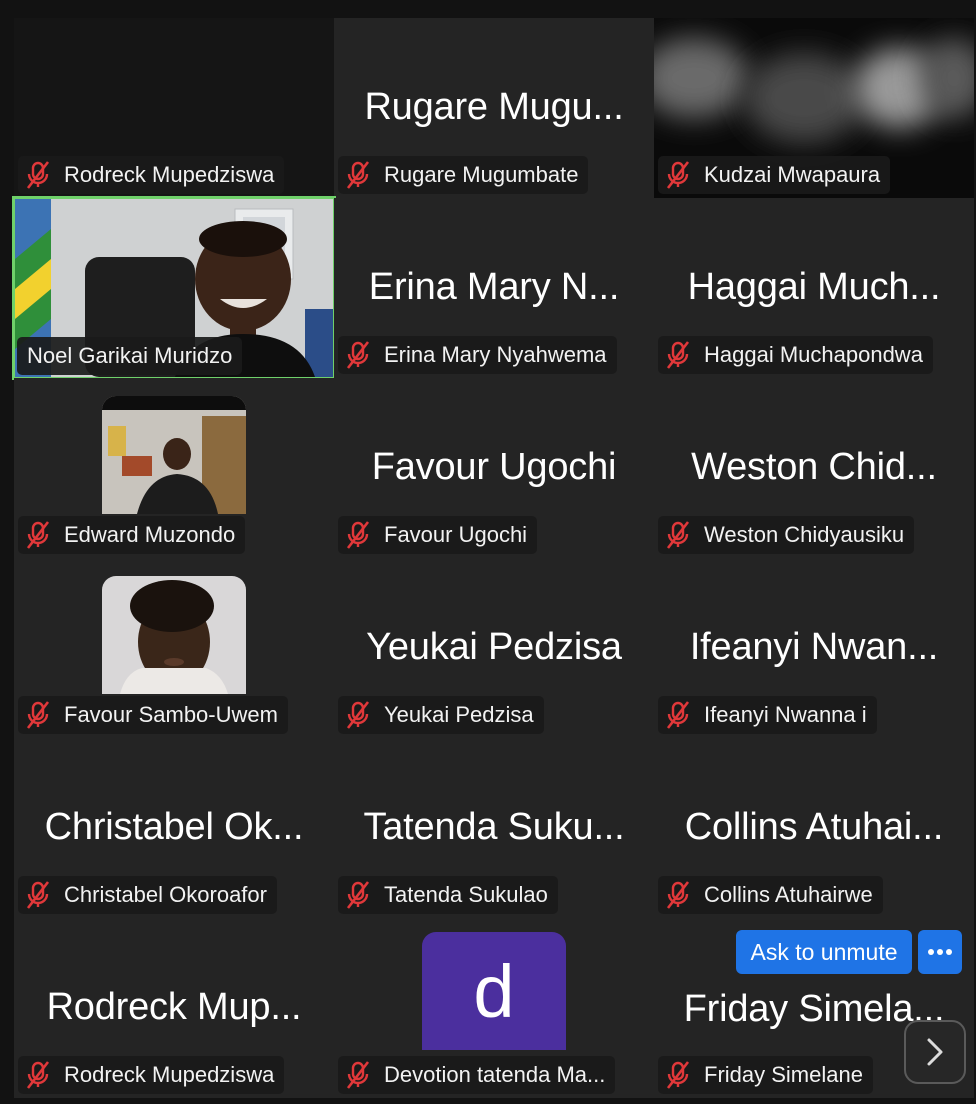  Describe the element at coordinates (459, 714) in the screenshot. I see `participant-name: Yeukai Pedzisa` at that location.